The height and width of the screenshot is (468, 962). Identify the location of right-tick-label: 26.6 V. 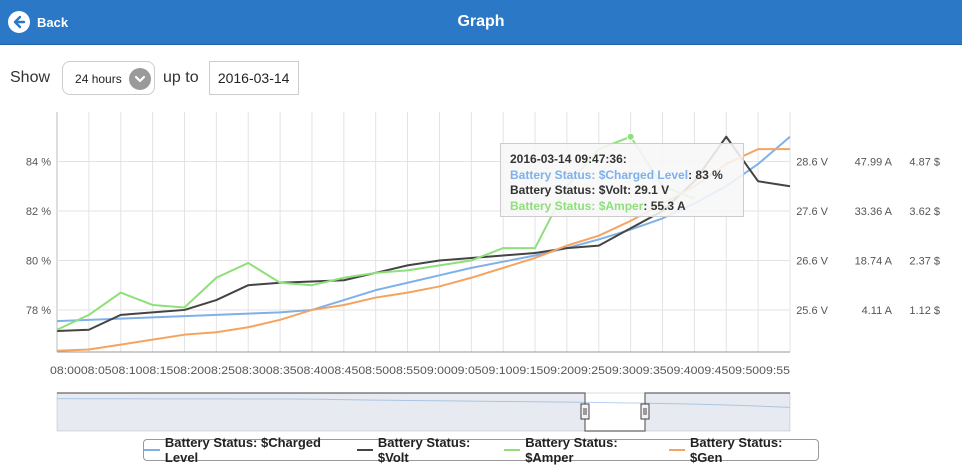
(812, 261).